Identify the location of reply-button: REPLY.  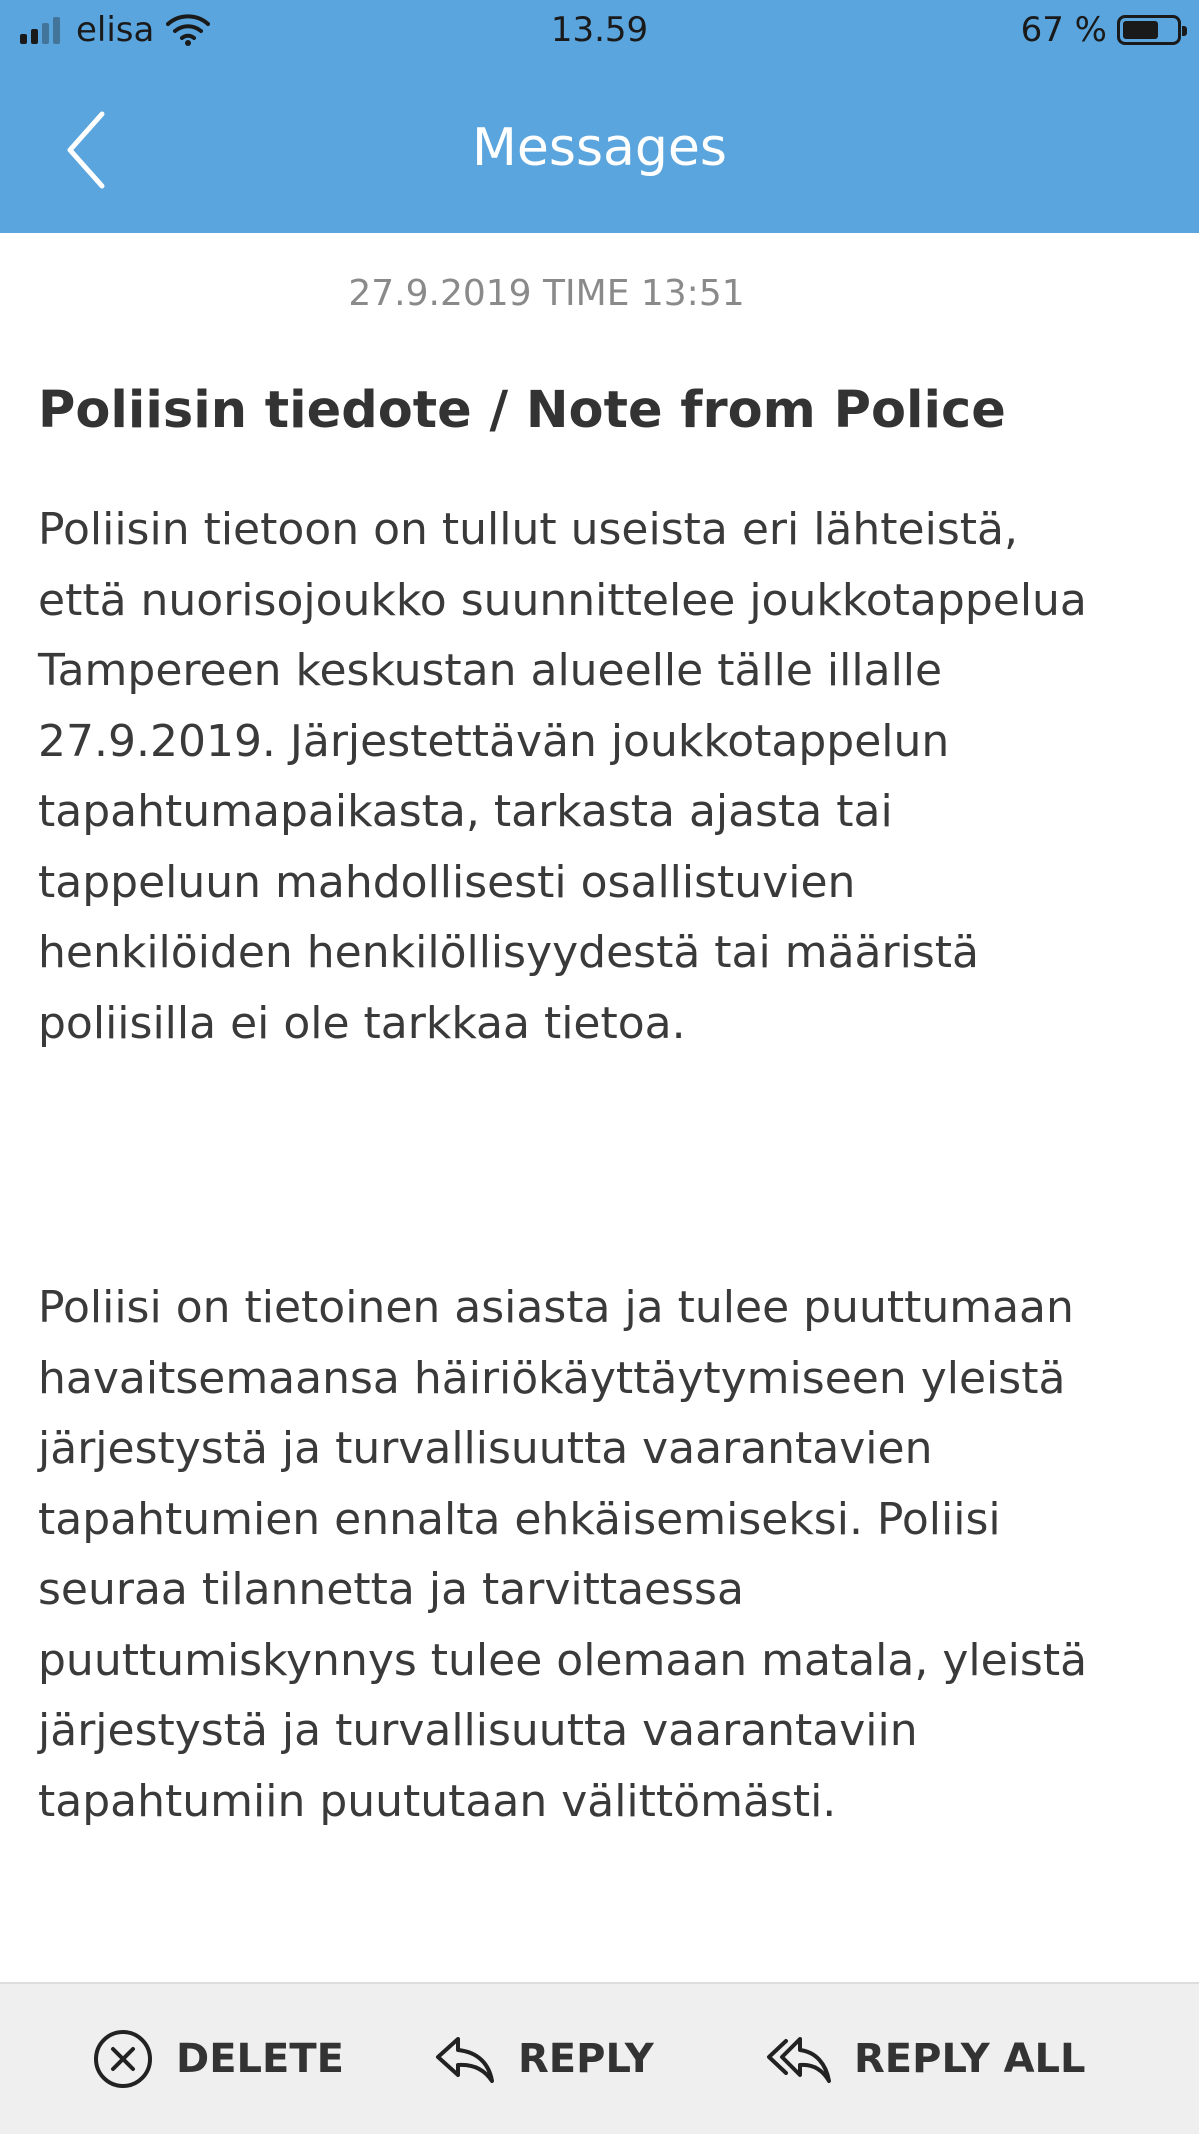
(543, 2059).